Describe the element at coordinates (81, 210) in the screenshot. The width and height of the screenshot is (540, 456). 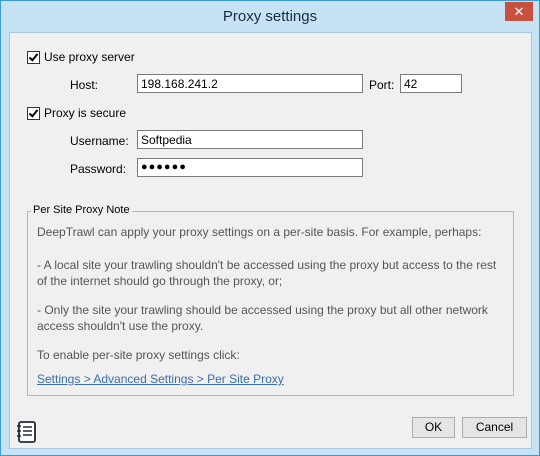
I see `group-title: Per Site Proxy Note` at that location.